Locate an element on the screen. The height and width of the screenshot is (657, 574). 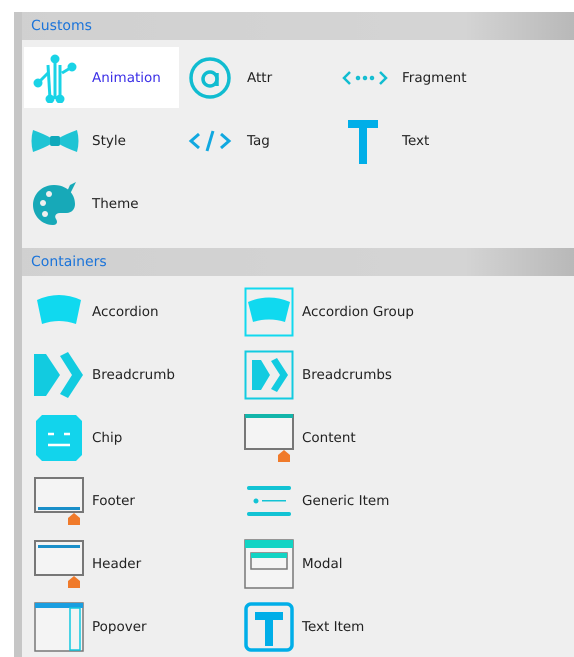
item-label: Chip is located at coordinates (107, 438).